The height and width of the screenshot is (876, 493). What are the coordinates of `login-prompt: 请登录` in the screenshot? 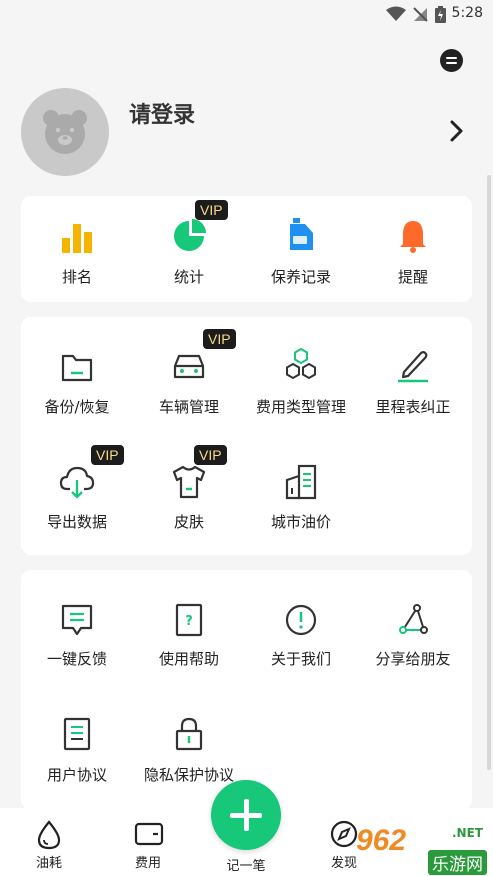 It's located at (162, 113).